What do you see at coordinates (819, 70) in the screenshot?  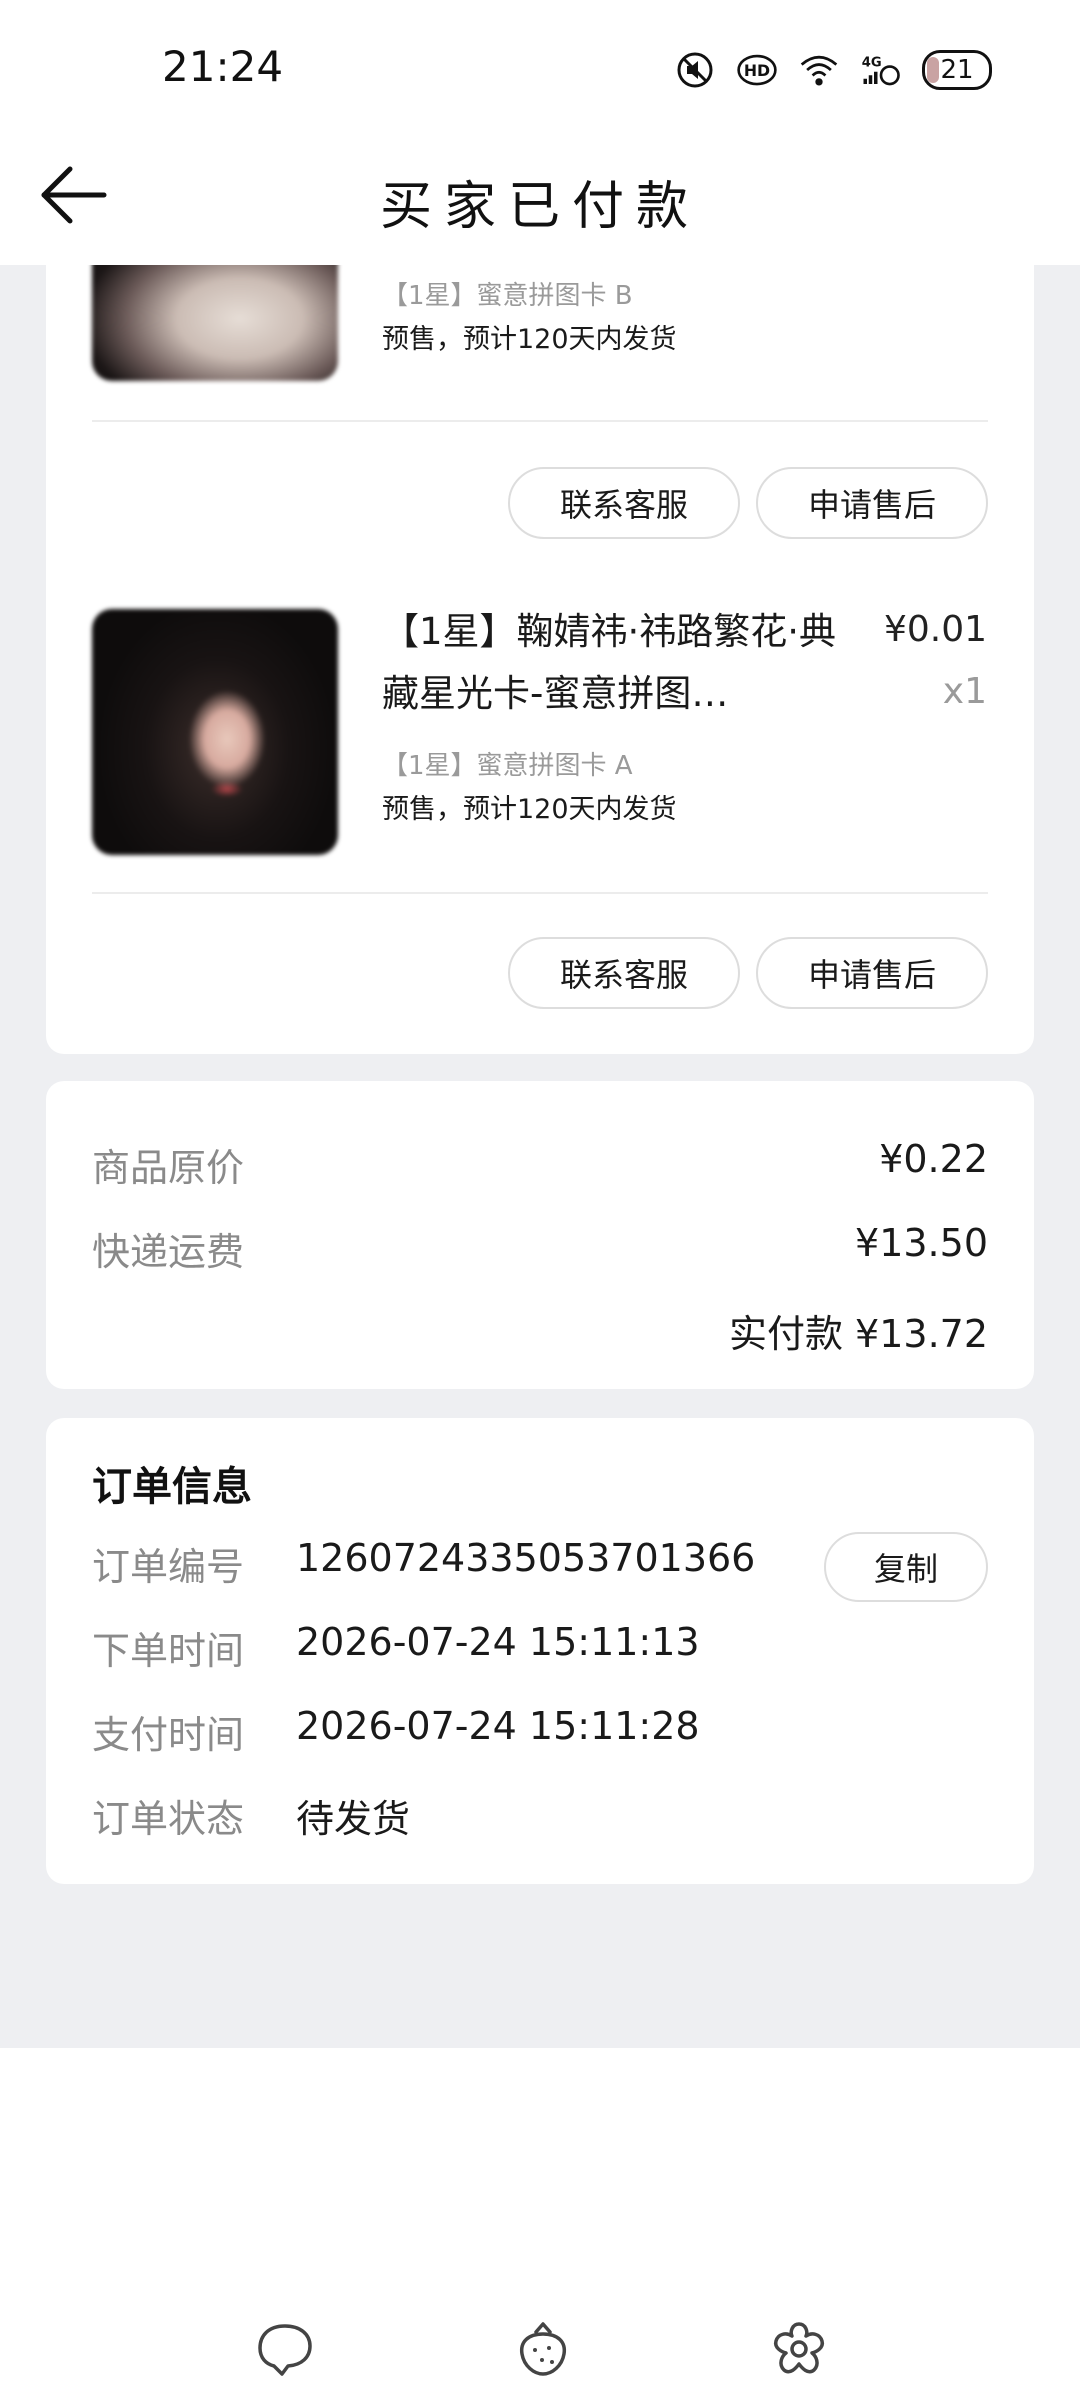 I see `wifi-icon` at bounding box center [819, 70].